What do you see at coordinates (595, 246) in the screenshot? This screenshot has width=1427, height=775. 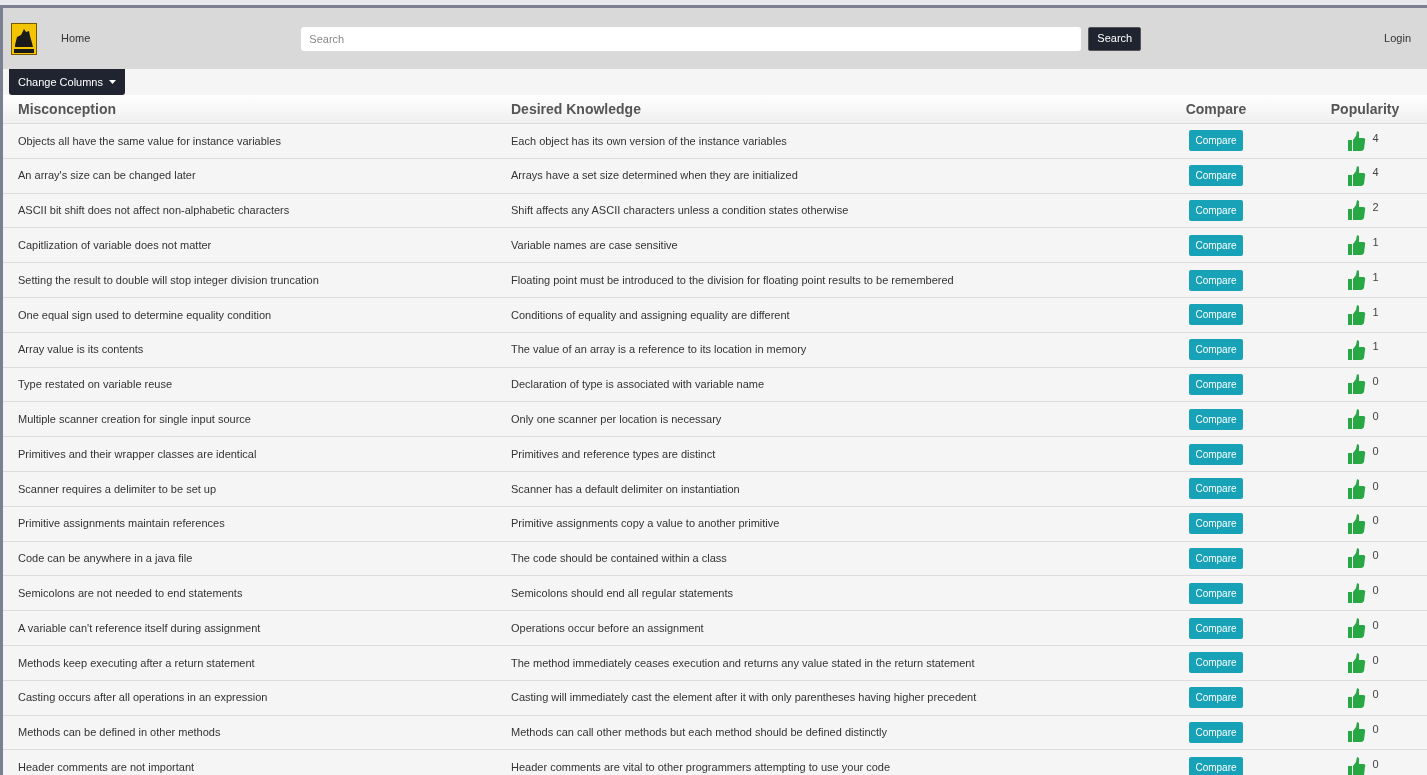 I see `table-cell-text: Variable names are case sensitive` at bounding box center [595, 246].